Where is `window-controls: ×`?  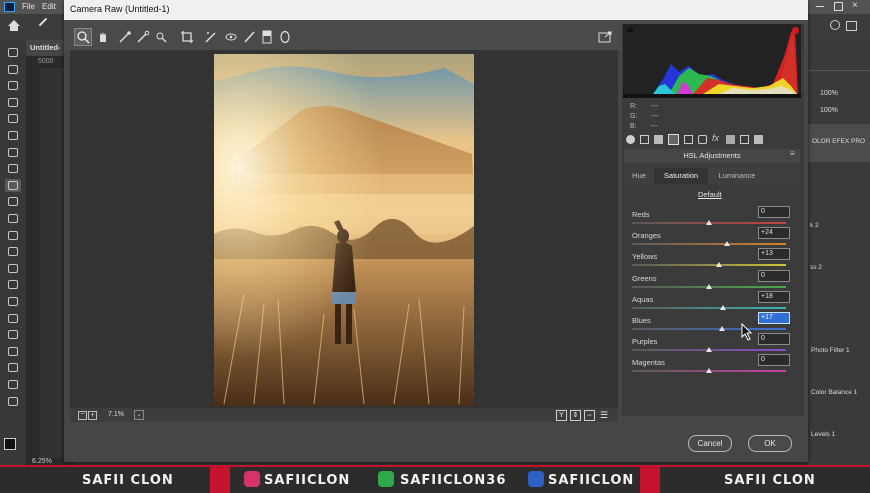
window-controls: × is located at coordinates (839, 6).